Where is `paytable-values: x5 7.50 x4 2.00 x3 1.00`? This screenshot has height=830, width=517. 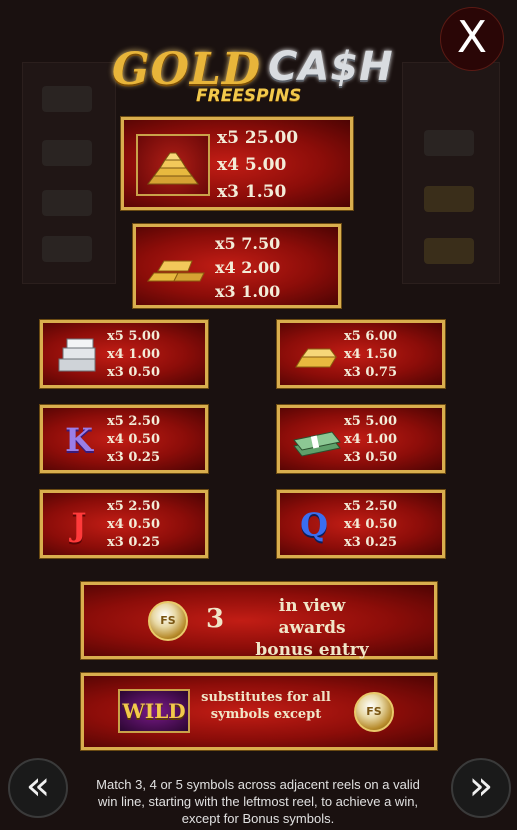 paytable-values: x5 7.50 x4 2.00 x3 1.00 is located at coordinates (247, 268).